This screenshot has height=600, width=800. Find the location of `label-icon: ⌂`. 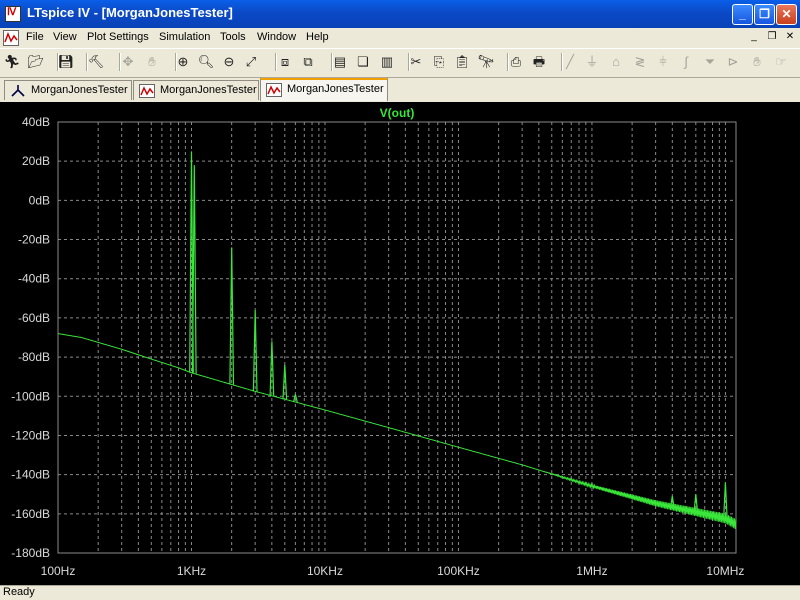

label-icon: ⌂ is located at coordinates (616, 62).